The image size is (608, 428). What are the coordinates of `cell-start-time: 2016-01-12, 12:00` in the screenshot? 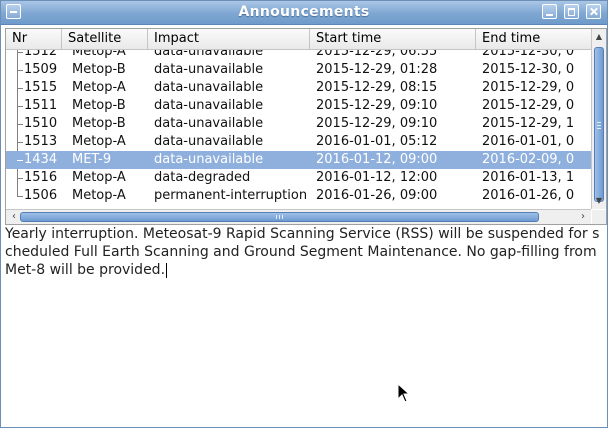 It's located at (377, 177).